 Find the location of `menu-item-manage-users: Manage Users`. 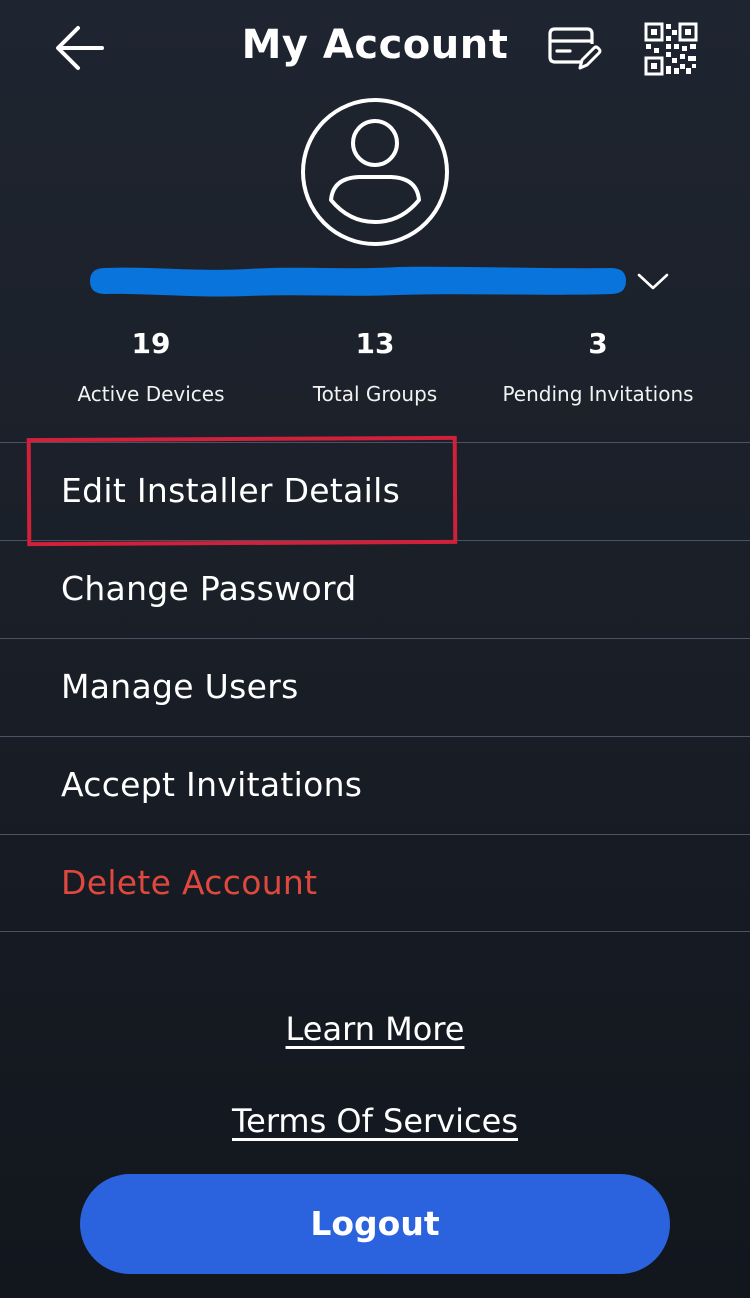

menu-item-manage-users: Manage Users is located at coordinates (375, 687).